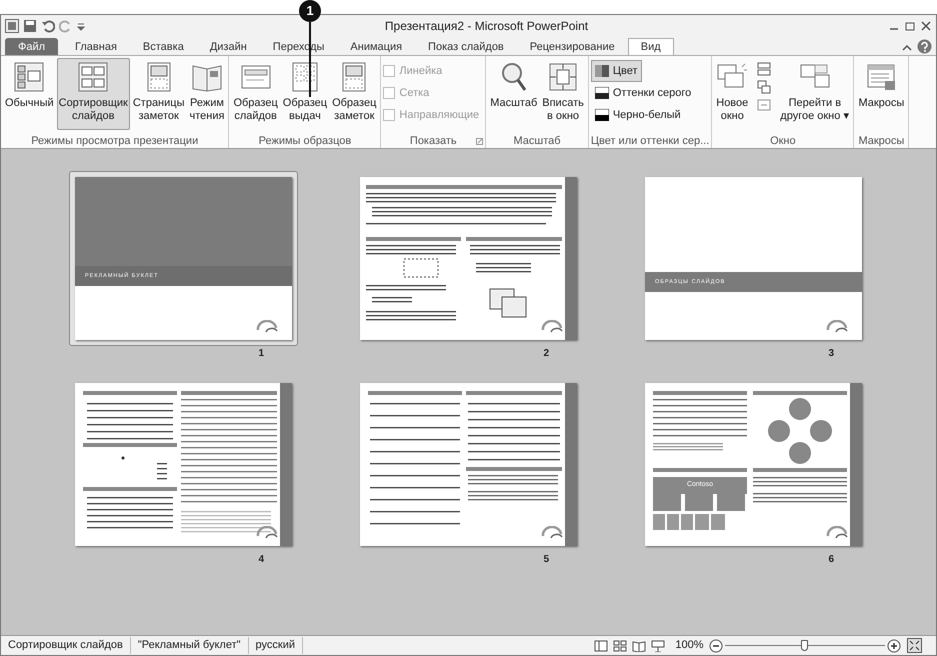  I want to click on ribbon-button: Сортировщик слайдов, so click(93, 94).